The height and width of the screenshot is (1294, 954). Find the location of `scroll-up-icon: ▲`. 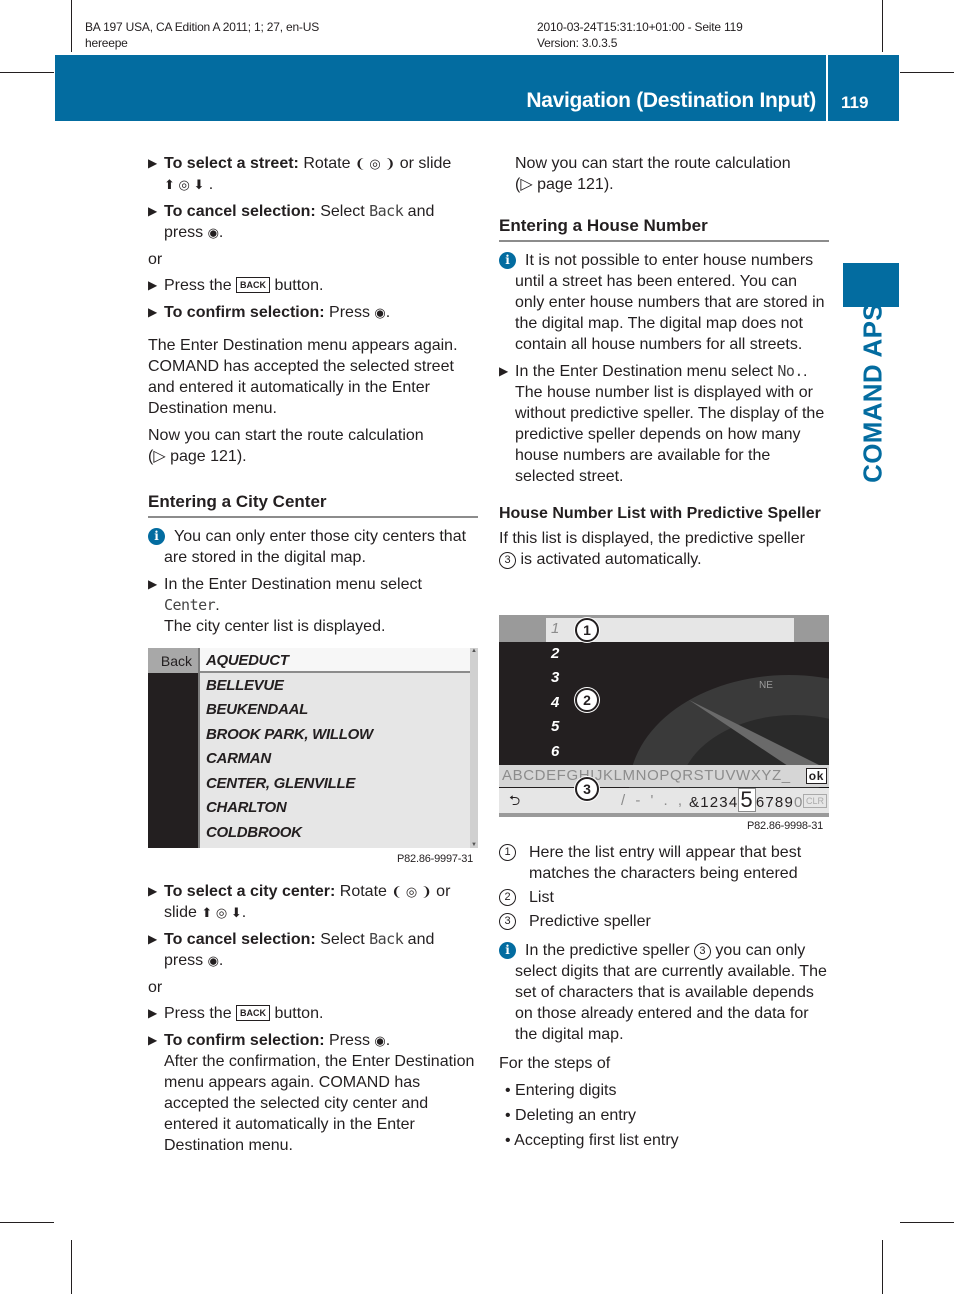

scroll-up-icon: ▲ is located at coordinates (474, 651).